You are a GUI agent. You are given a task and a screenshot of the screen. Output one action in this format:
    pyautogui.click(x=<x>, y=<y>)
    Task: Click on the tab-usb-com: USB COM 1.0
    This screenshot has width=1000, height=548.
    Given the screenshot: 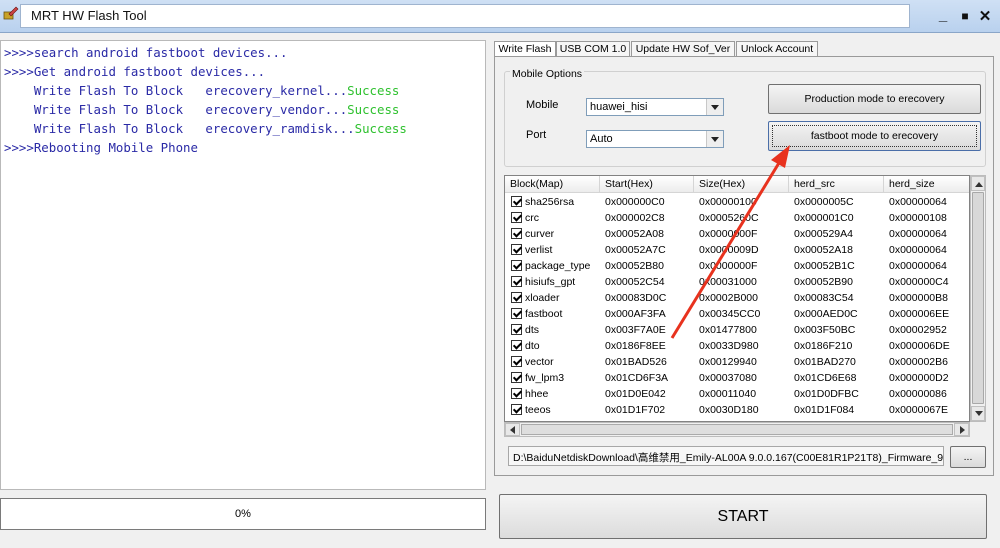 What is the action you would take?
    pyautogui.click(x=593, y=49)
    